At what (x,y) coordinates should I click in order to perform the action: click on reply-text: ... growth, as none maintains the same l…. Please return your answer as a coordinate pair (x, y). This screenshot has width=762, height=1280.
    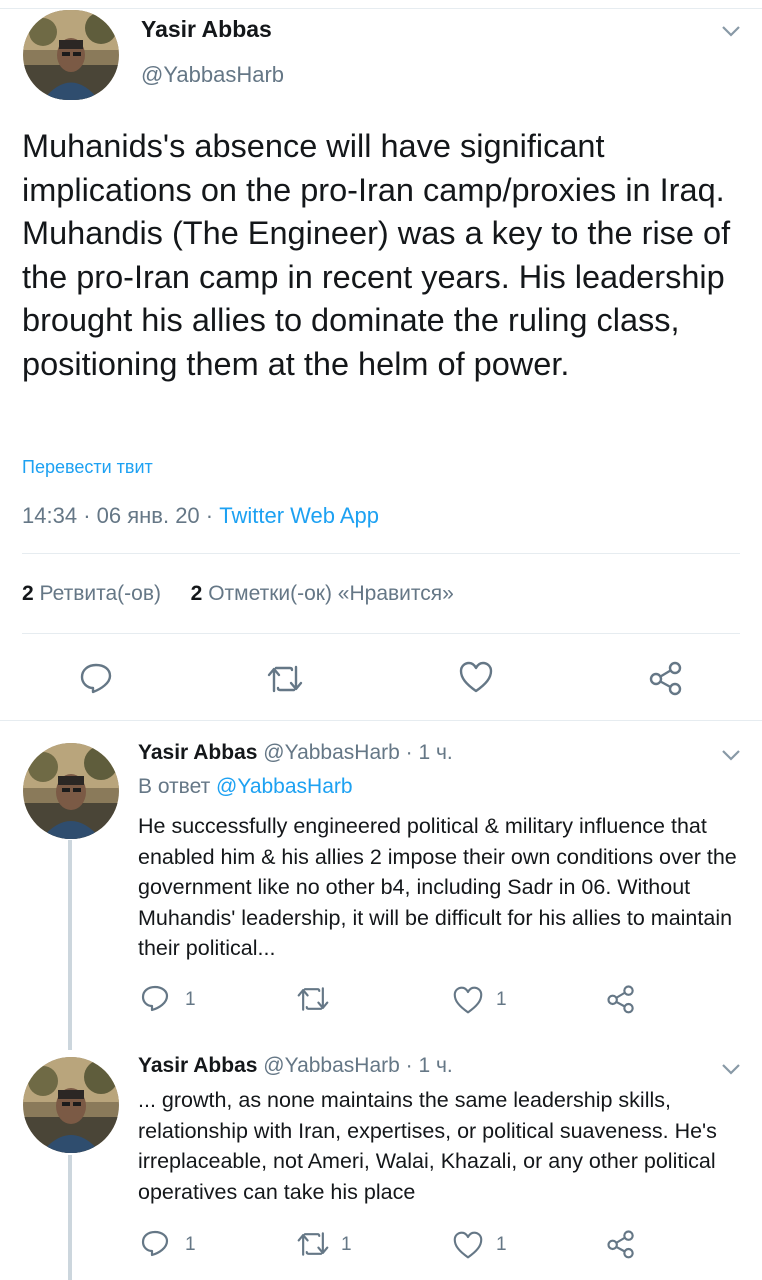
    Looking at the image, I should click on (427, 1146).